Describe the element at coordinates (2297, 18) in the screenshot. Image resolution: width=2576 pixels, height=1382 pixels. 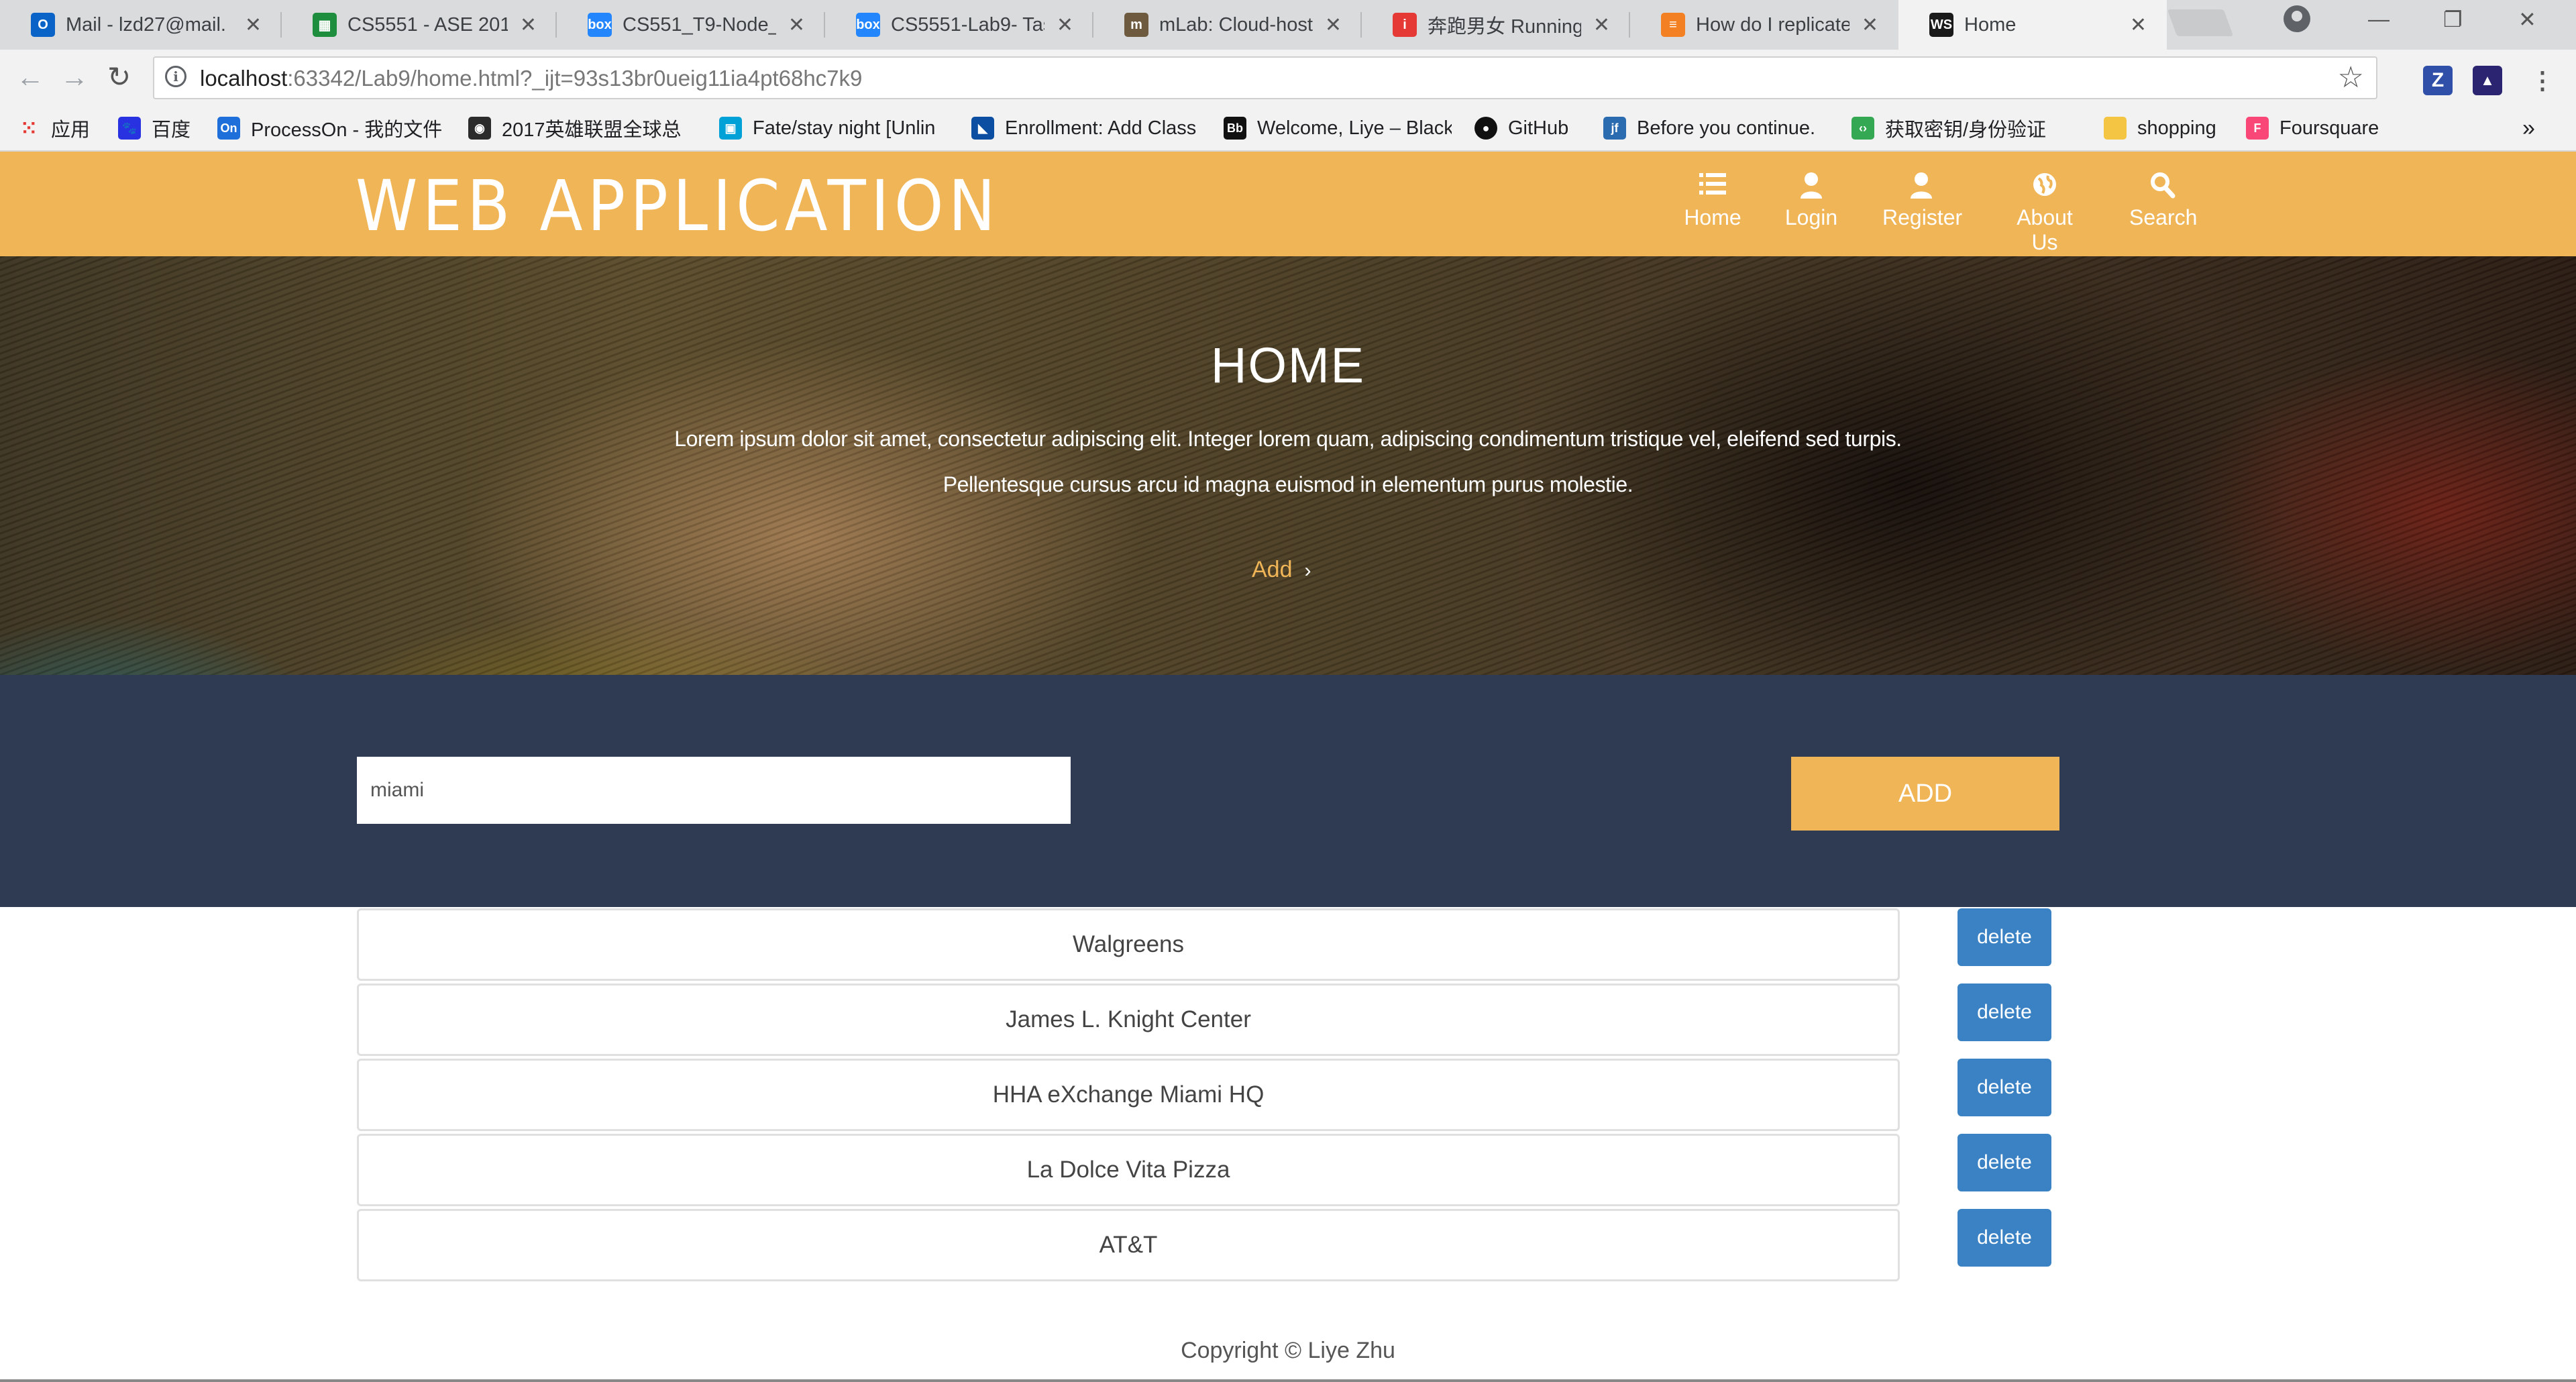
I see `profile-icon` at that location.